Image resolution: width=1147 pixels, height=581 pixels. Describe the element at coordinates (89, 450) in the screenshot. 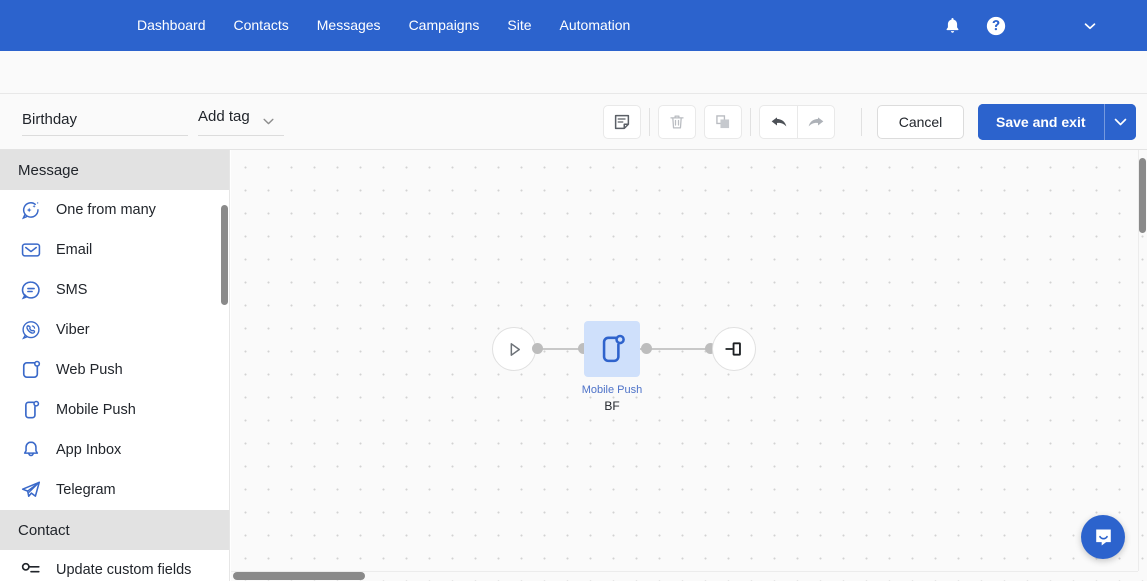

I see `sidebar-item-label: App Inbox` at that location.